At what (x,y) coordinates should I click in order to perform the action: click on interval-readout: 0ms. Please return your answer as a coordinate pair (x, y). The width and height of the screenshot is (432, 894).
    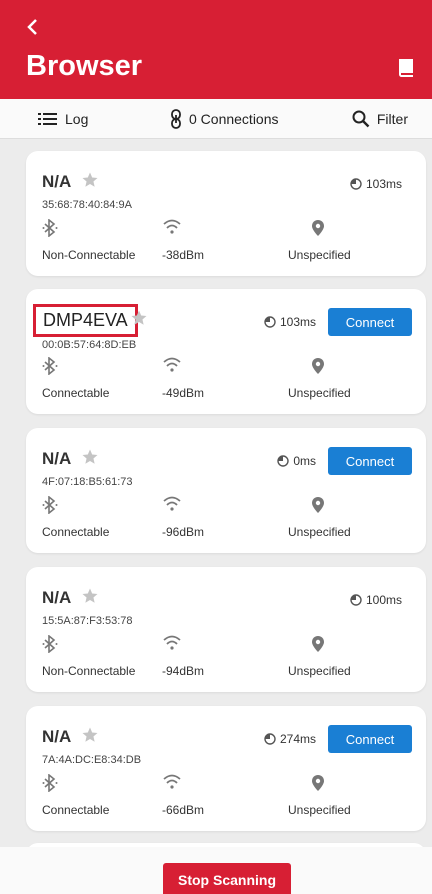
    Looking at the image, I should click on (296, 461).